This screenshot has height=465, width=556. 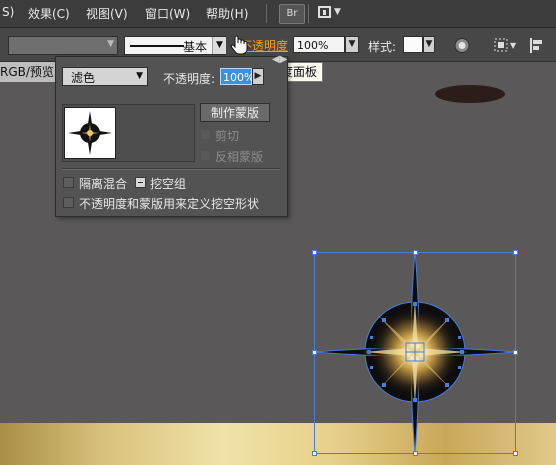 What do you see at coordinates (171, 169) in the screenshot?
I see `panel-divider` at bounding box center [171, 169].